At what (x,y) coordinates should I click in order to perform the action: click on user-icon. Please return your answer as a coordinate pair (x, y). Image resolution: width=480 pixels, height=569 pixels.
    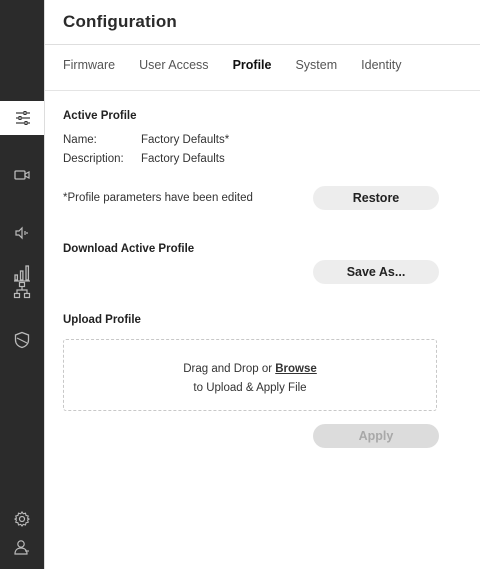
    Looking at the image, I should click on (21, 547).